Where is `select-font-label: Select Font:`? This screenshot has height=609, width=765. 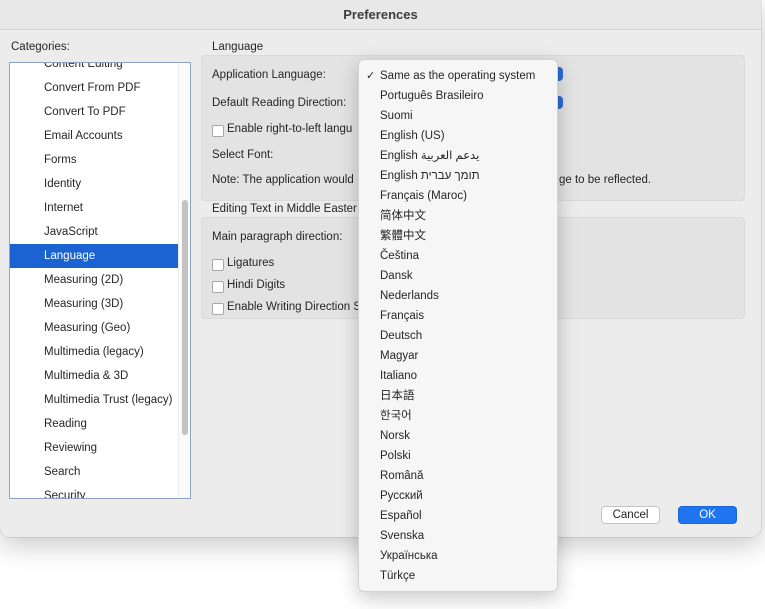 select-font-label: Select Font: is located at coordinates (243, 155).